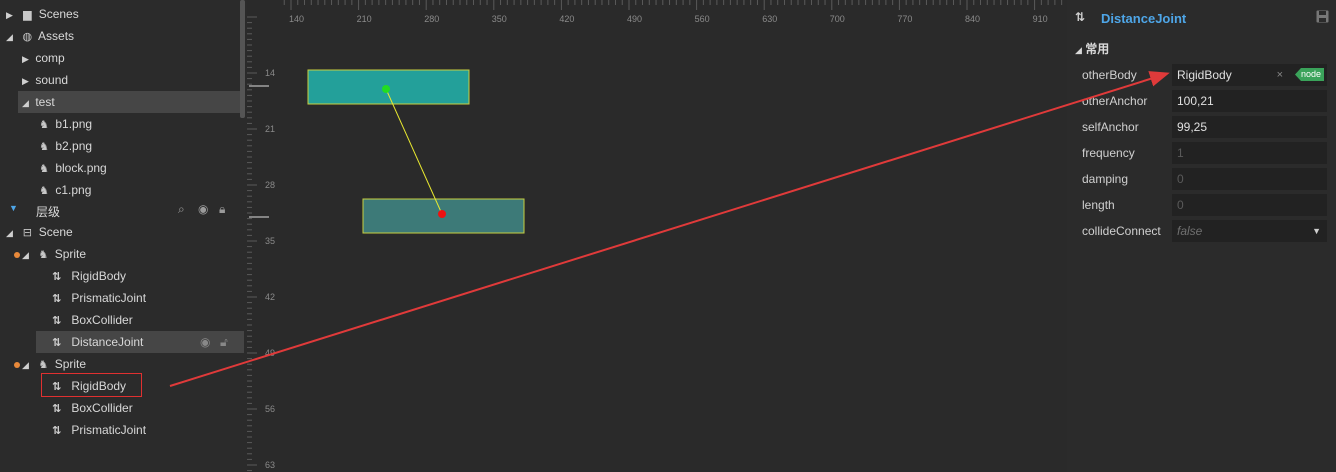 Image resolution: width=1336 pixels, height=472 pixels. I want to click on hierarchy-item-distancejoint: ⇅ DistanceJoint ◉ 🔓︎, so click(140, 342).